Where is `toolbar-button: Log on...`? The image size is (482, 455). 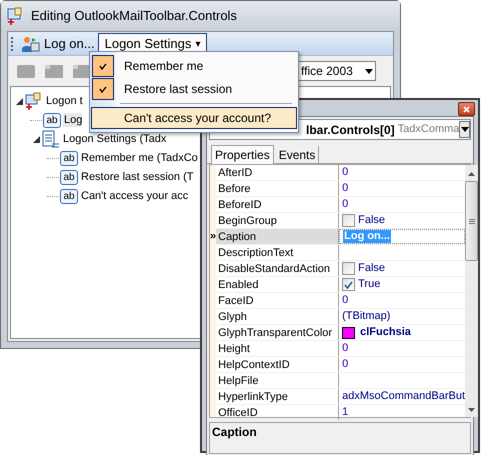
toolbar-button: Log on... is located at coordinates (57, 43).